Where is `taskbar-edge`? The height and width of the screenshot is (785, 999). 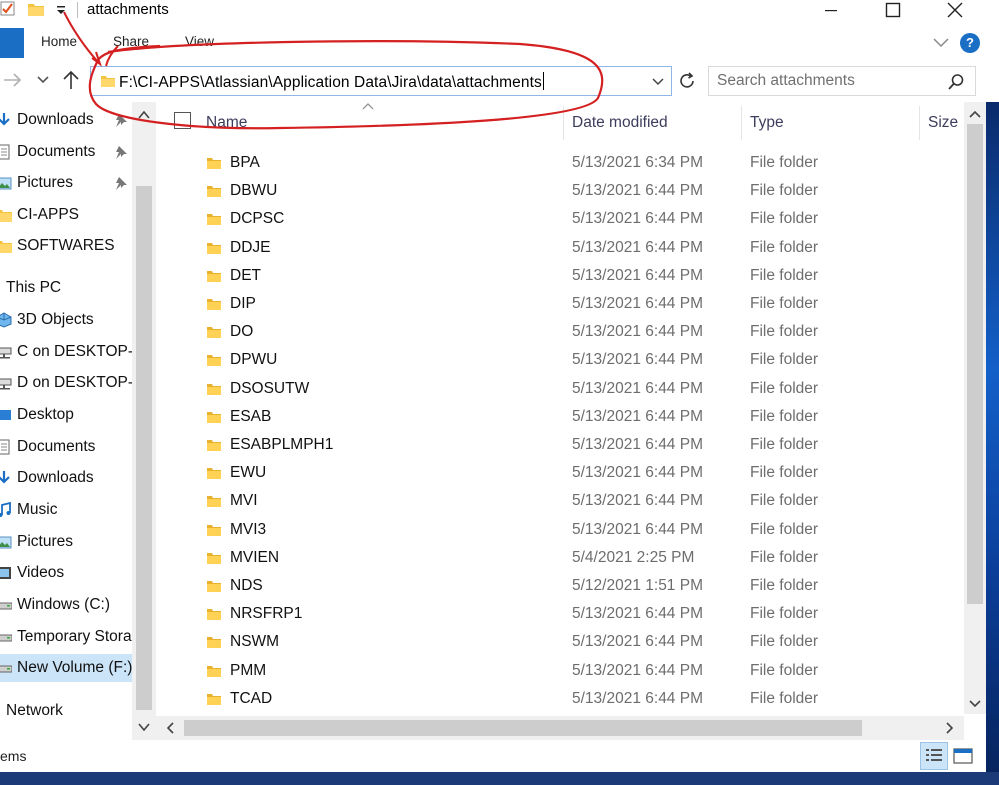 taskbar-edge is located at coordinates (499, 778).